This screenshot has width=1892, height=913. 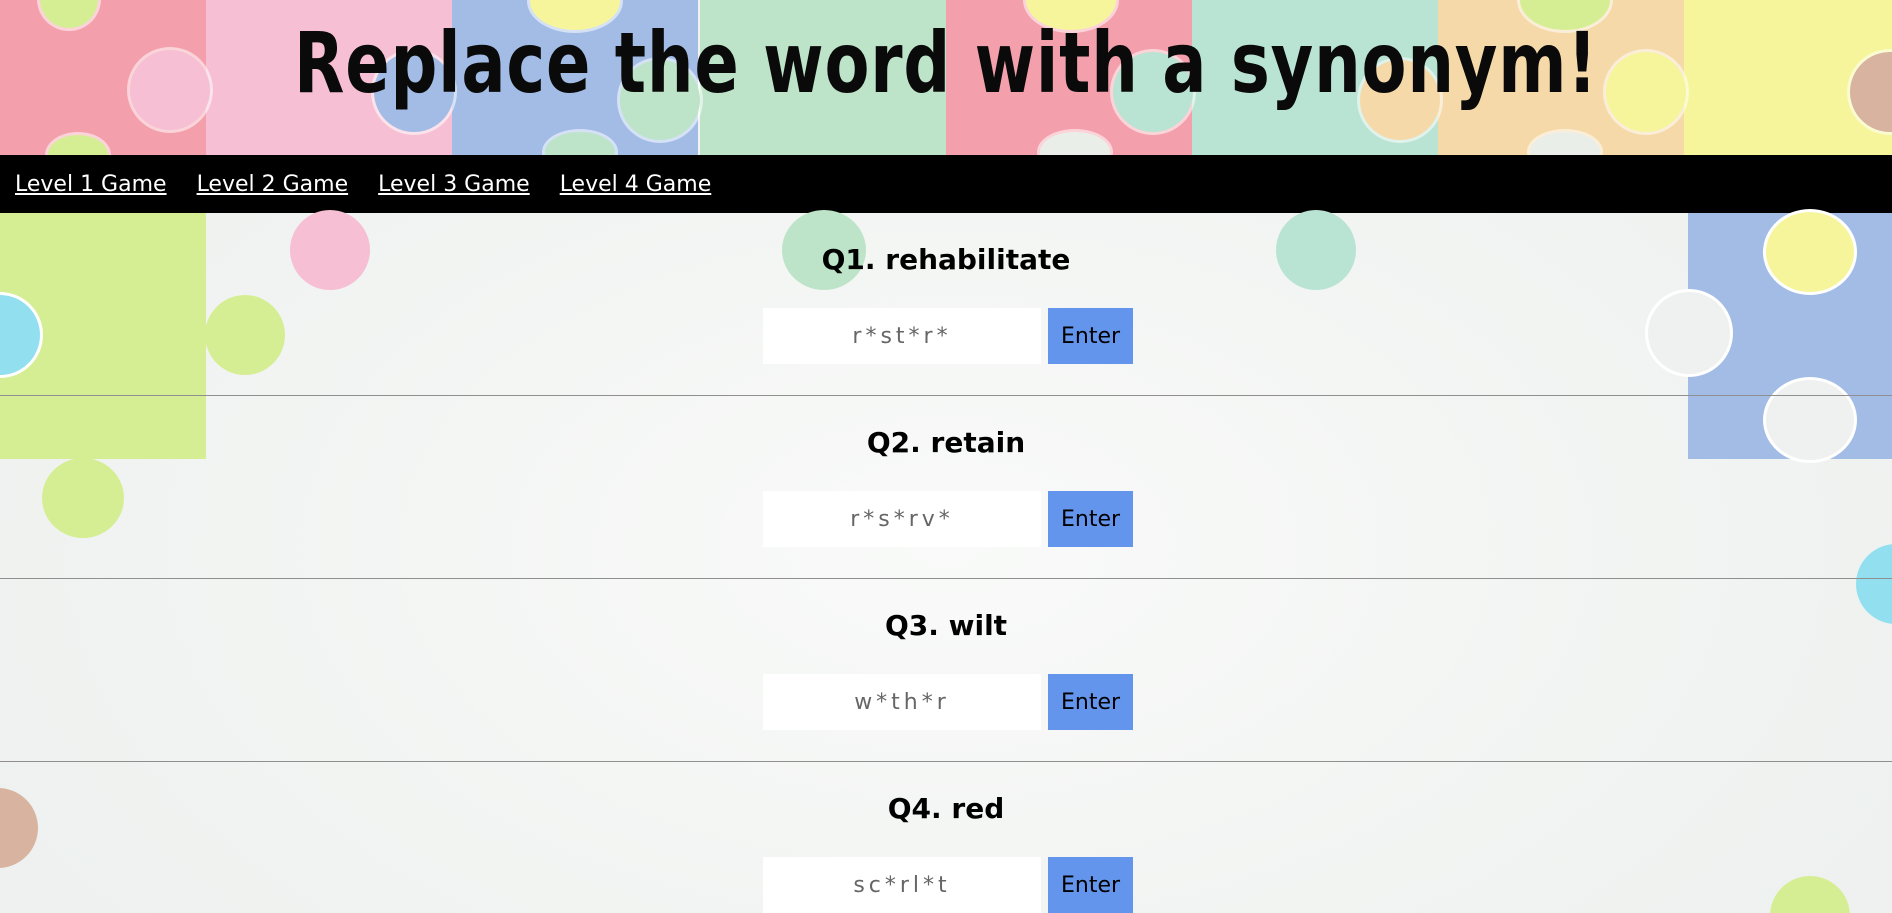 What do you see at coordinates (946, 63) in the screenshot?
I see `page-title: Replace the word with a synonym!` at bounding box center [946, 63].